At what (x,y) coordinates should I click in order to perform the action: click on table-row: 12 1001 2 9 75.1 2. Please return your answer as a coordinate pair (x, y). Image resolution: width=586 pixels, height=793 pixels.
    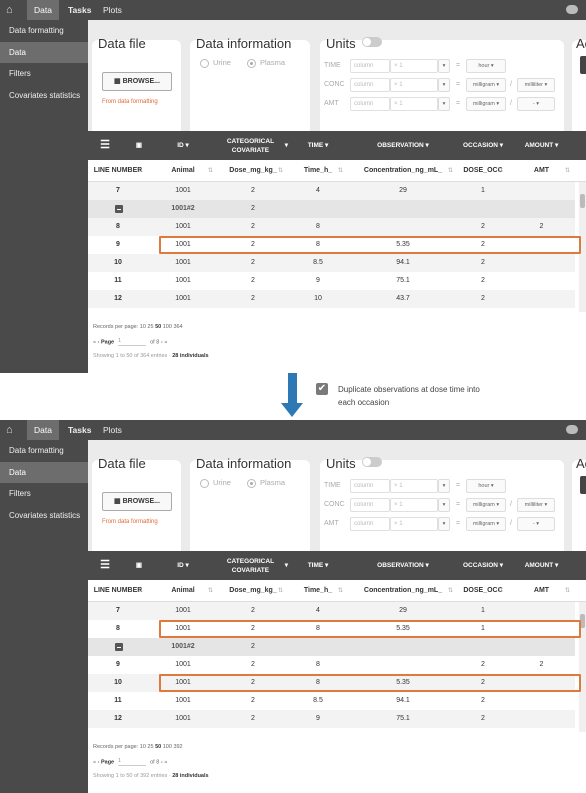
    Looking at the image, I should click on (331, 719).